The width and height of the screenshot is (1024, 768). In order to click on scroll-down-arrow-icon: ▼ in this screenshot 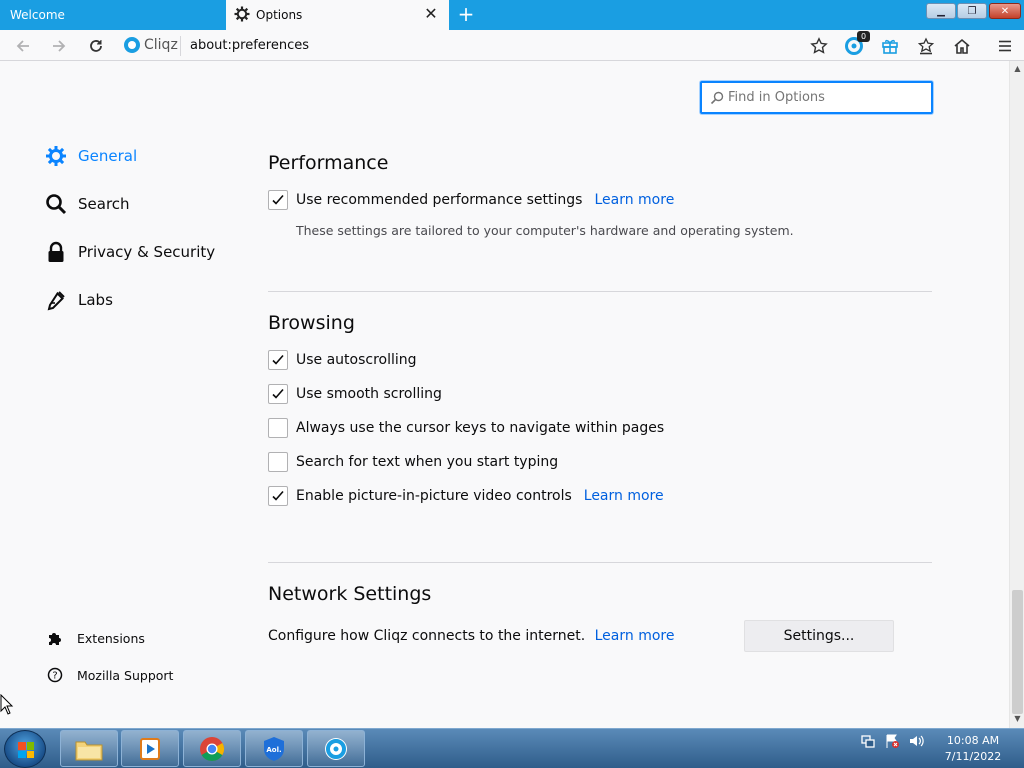, I will do `click(1017, 719)`.